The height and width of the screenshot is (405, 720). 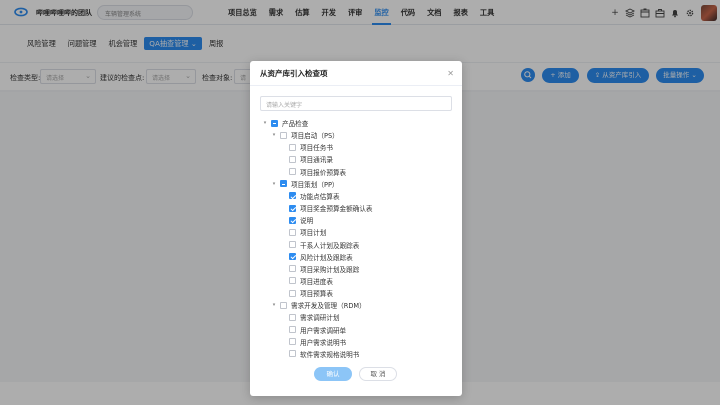 What do you see at coordinates (323, 172) in the screenshot?
I see `tree-node-label: 项目报价预算表` at bounding box center [323, 172].